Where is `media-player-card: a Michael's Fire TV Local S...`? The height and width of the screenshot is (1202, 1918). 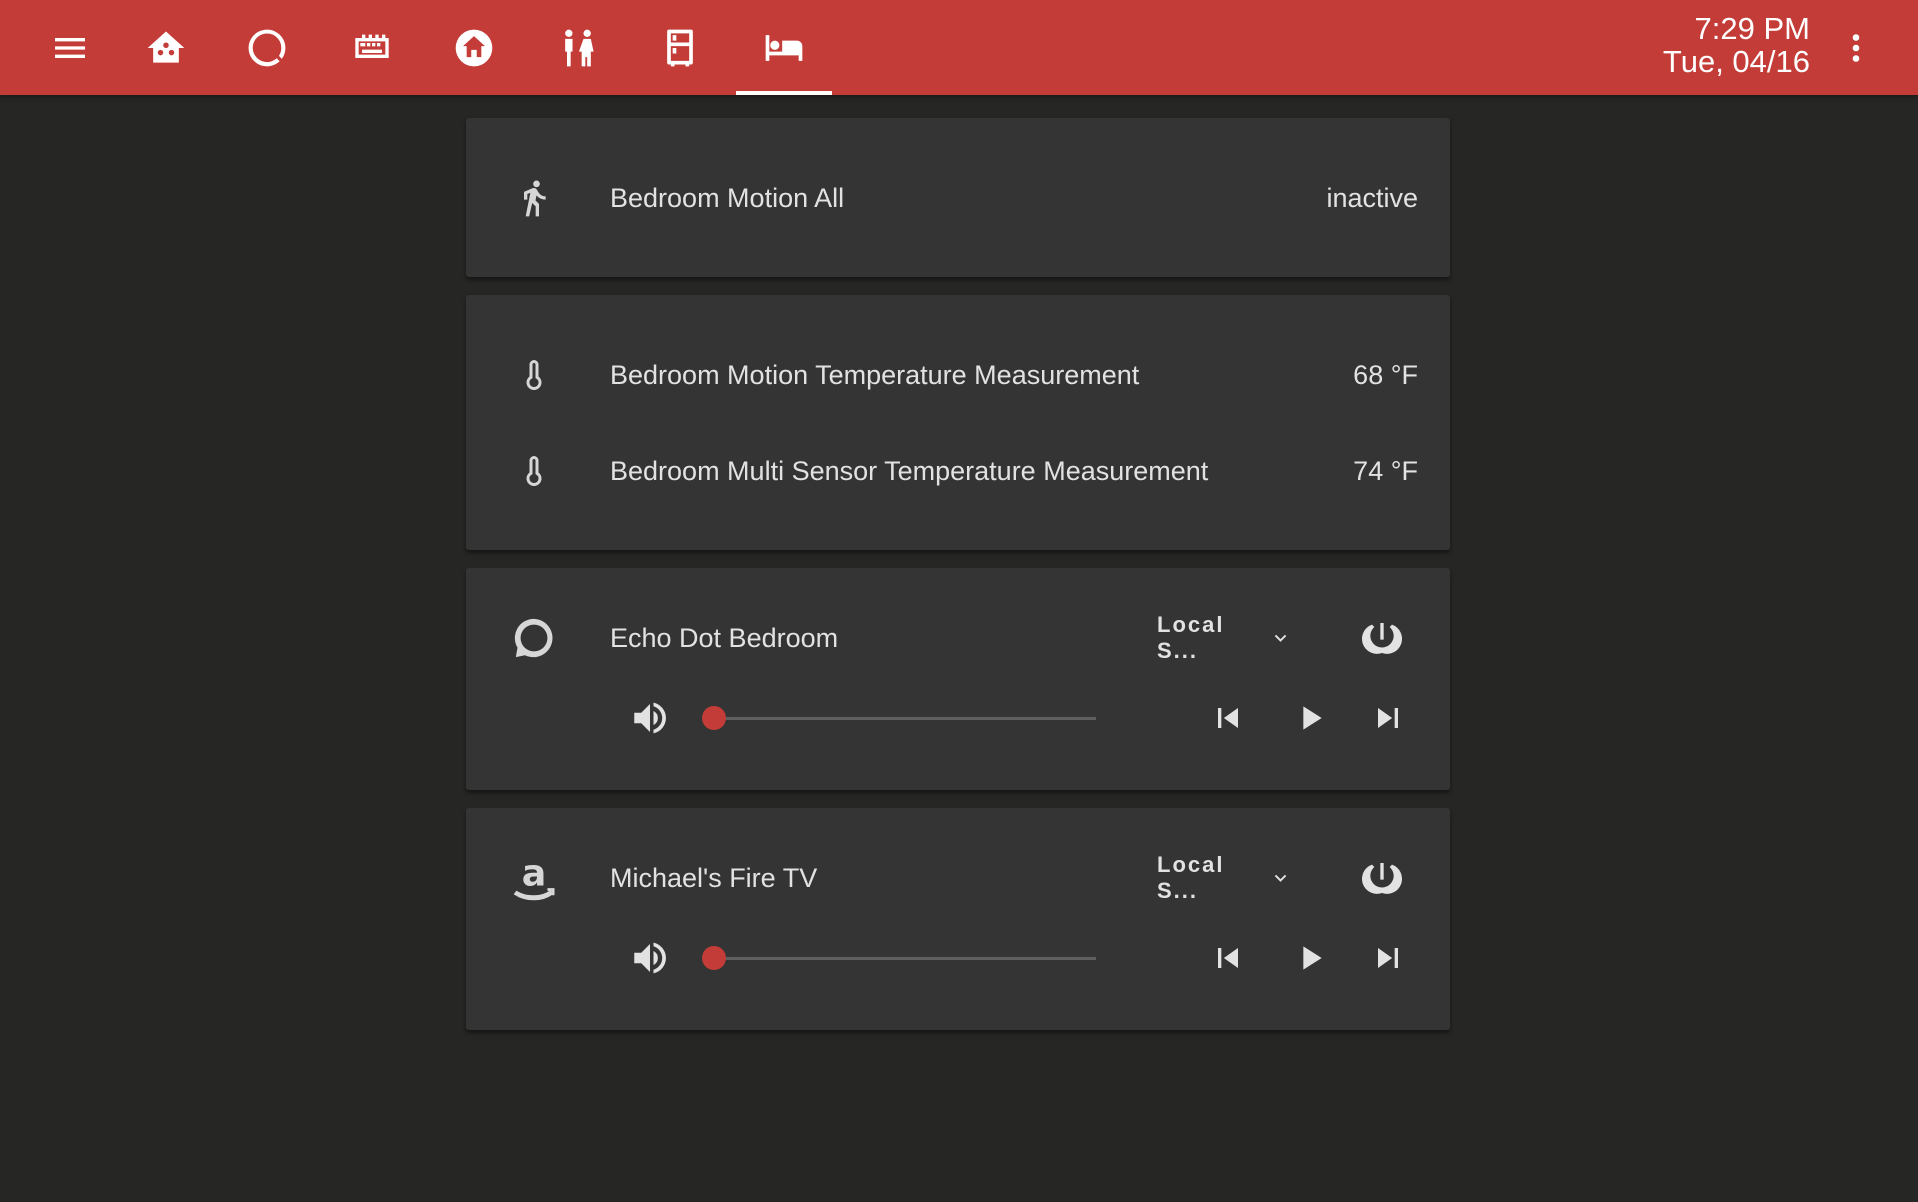 media-player-card: a Michael's Fire TV Local S... is located at coordinates (958, 919).